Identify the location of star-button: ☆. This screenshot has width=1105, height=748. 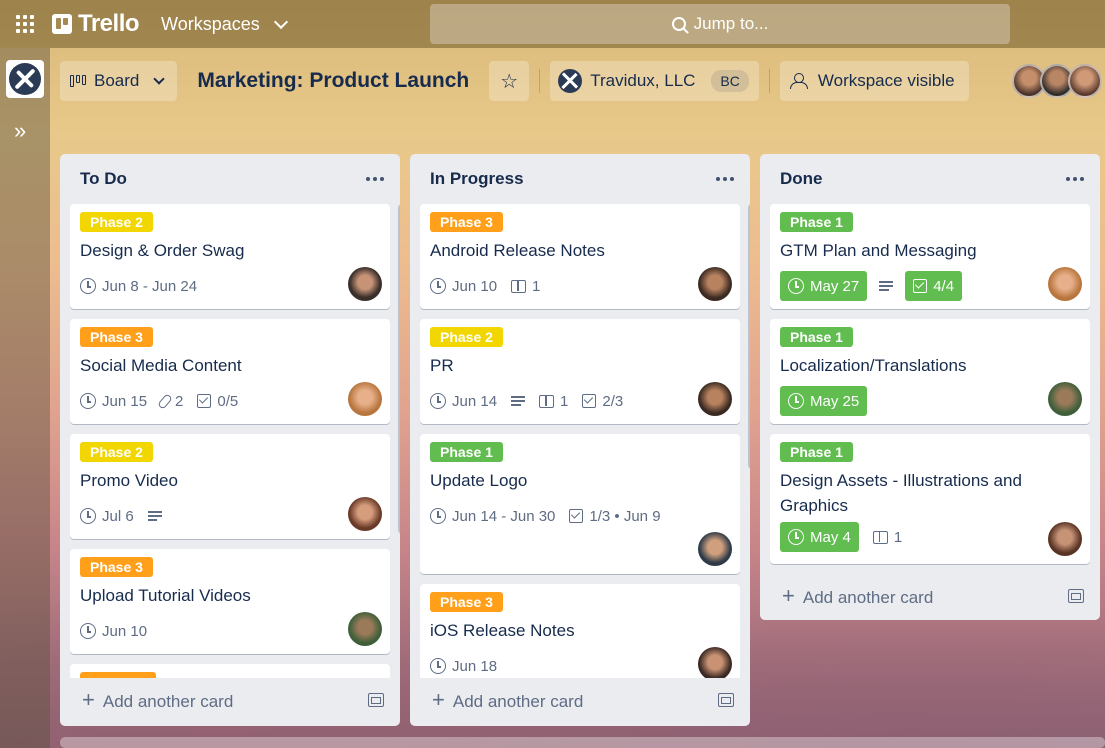
(509, 81).